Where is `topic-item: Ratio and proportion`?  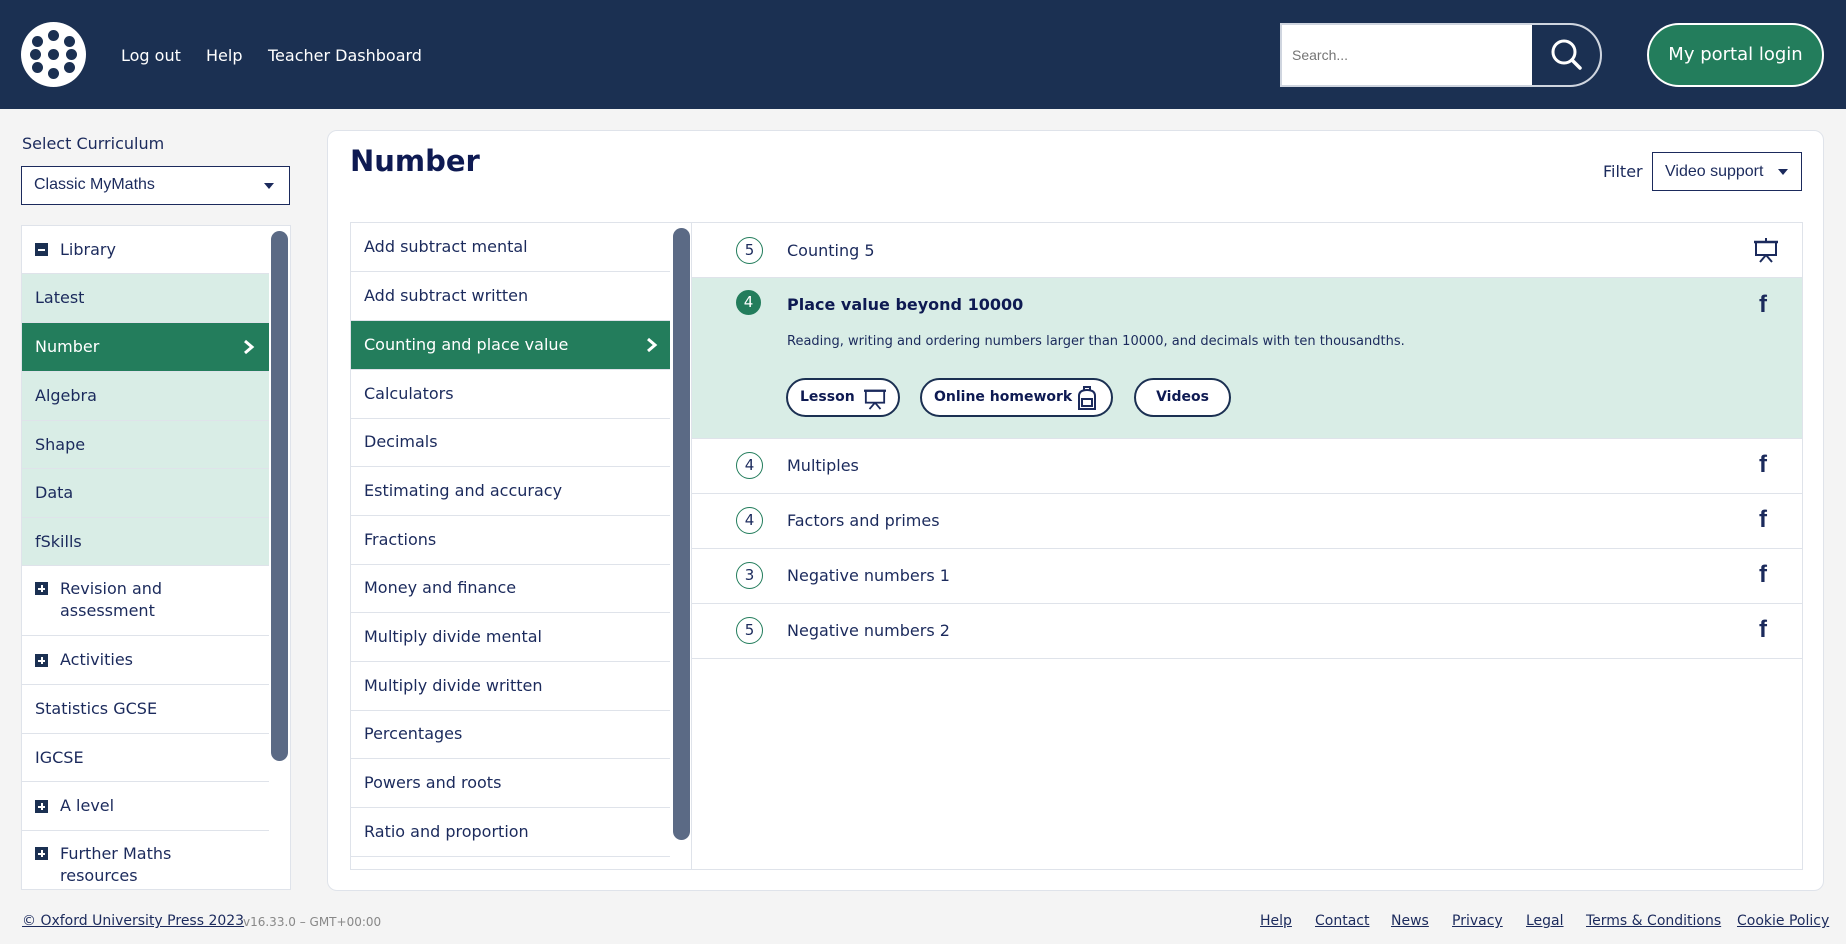
topic-item: Ratio and proportion is located at coordinates (510, 832).